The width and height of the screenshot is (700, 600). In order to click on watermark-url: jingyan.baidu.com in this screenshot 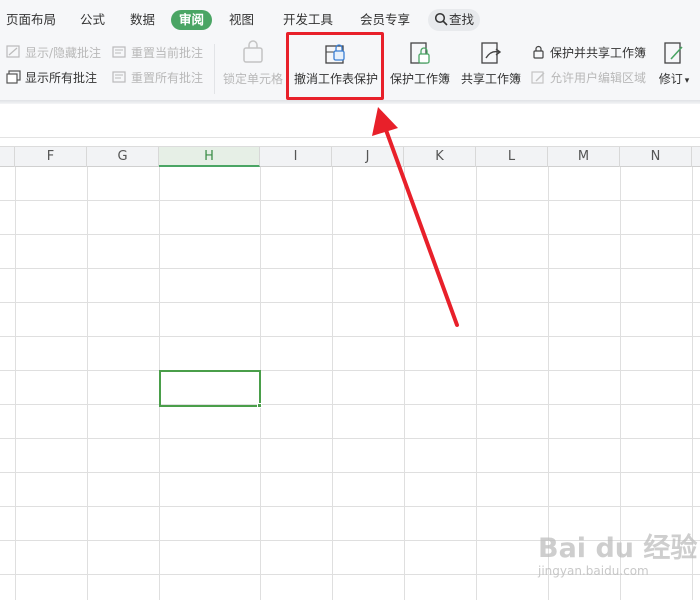, I will do `click(593, 571)`.